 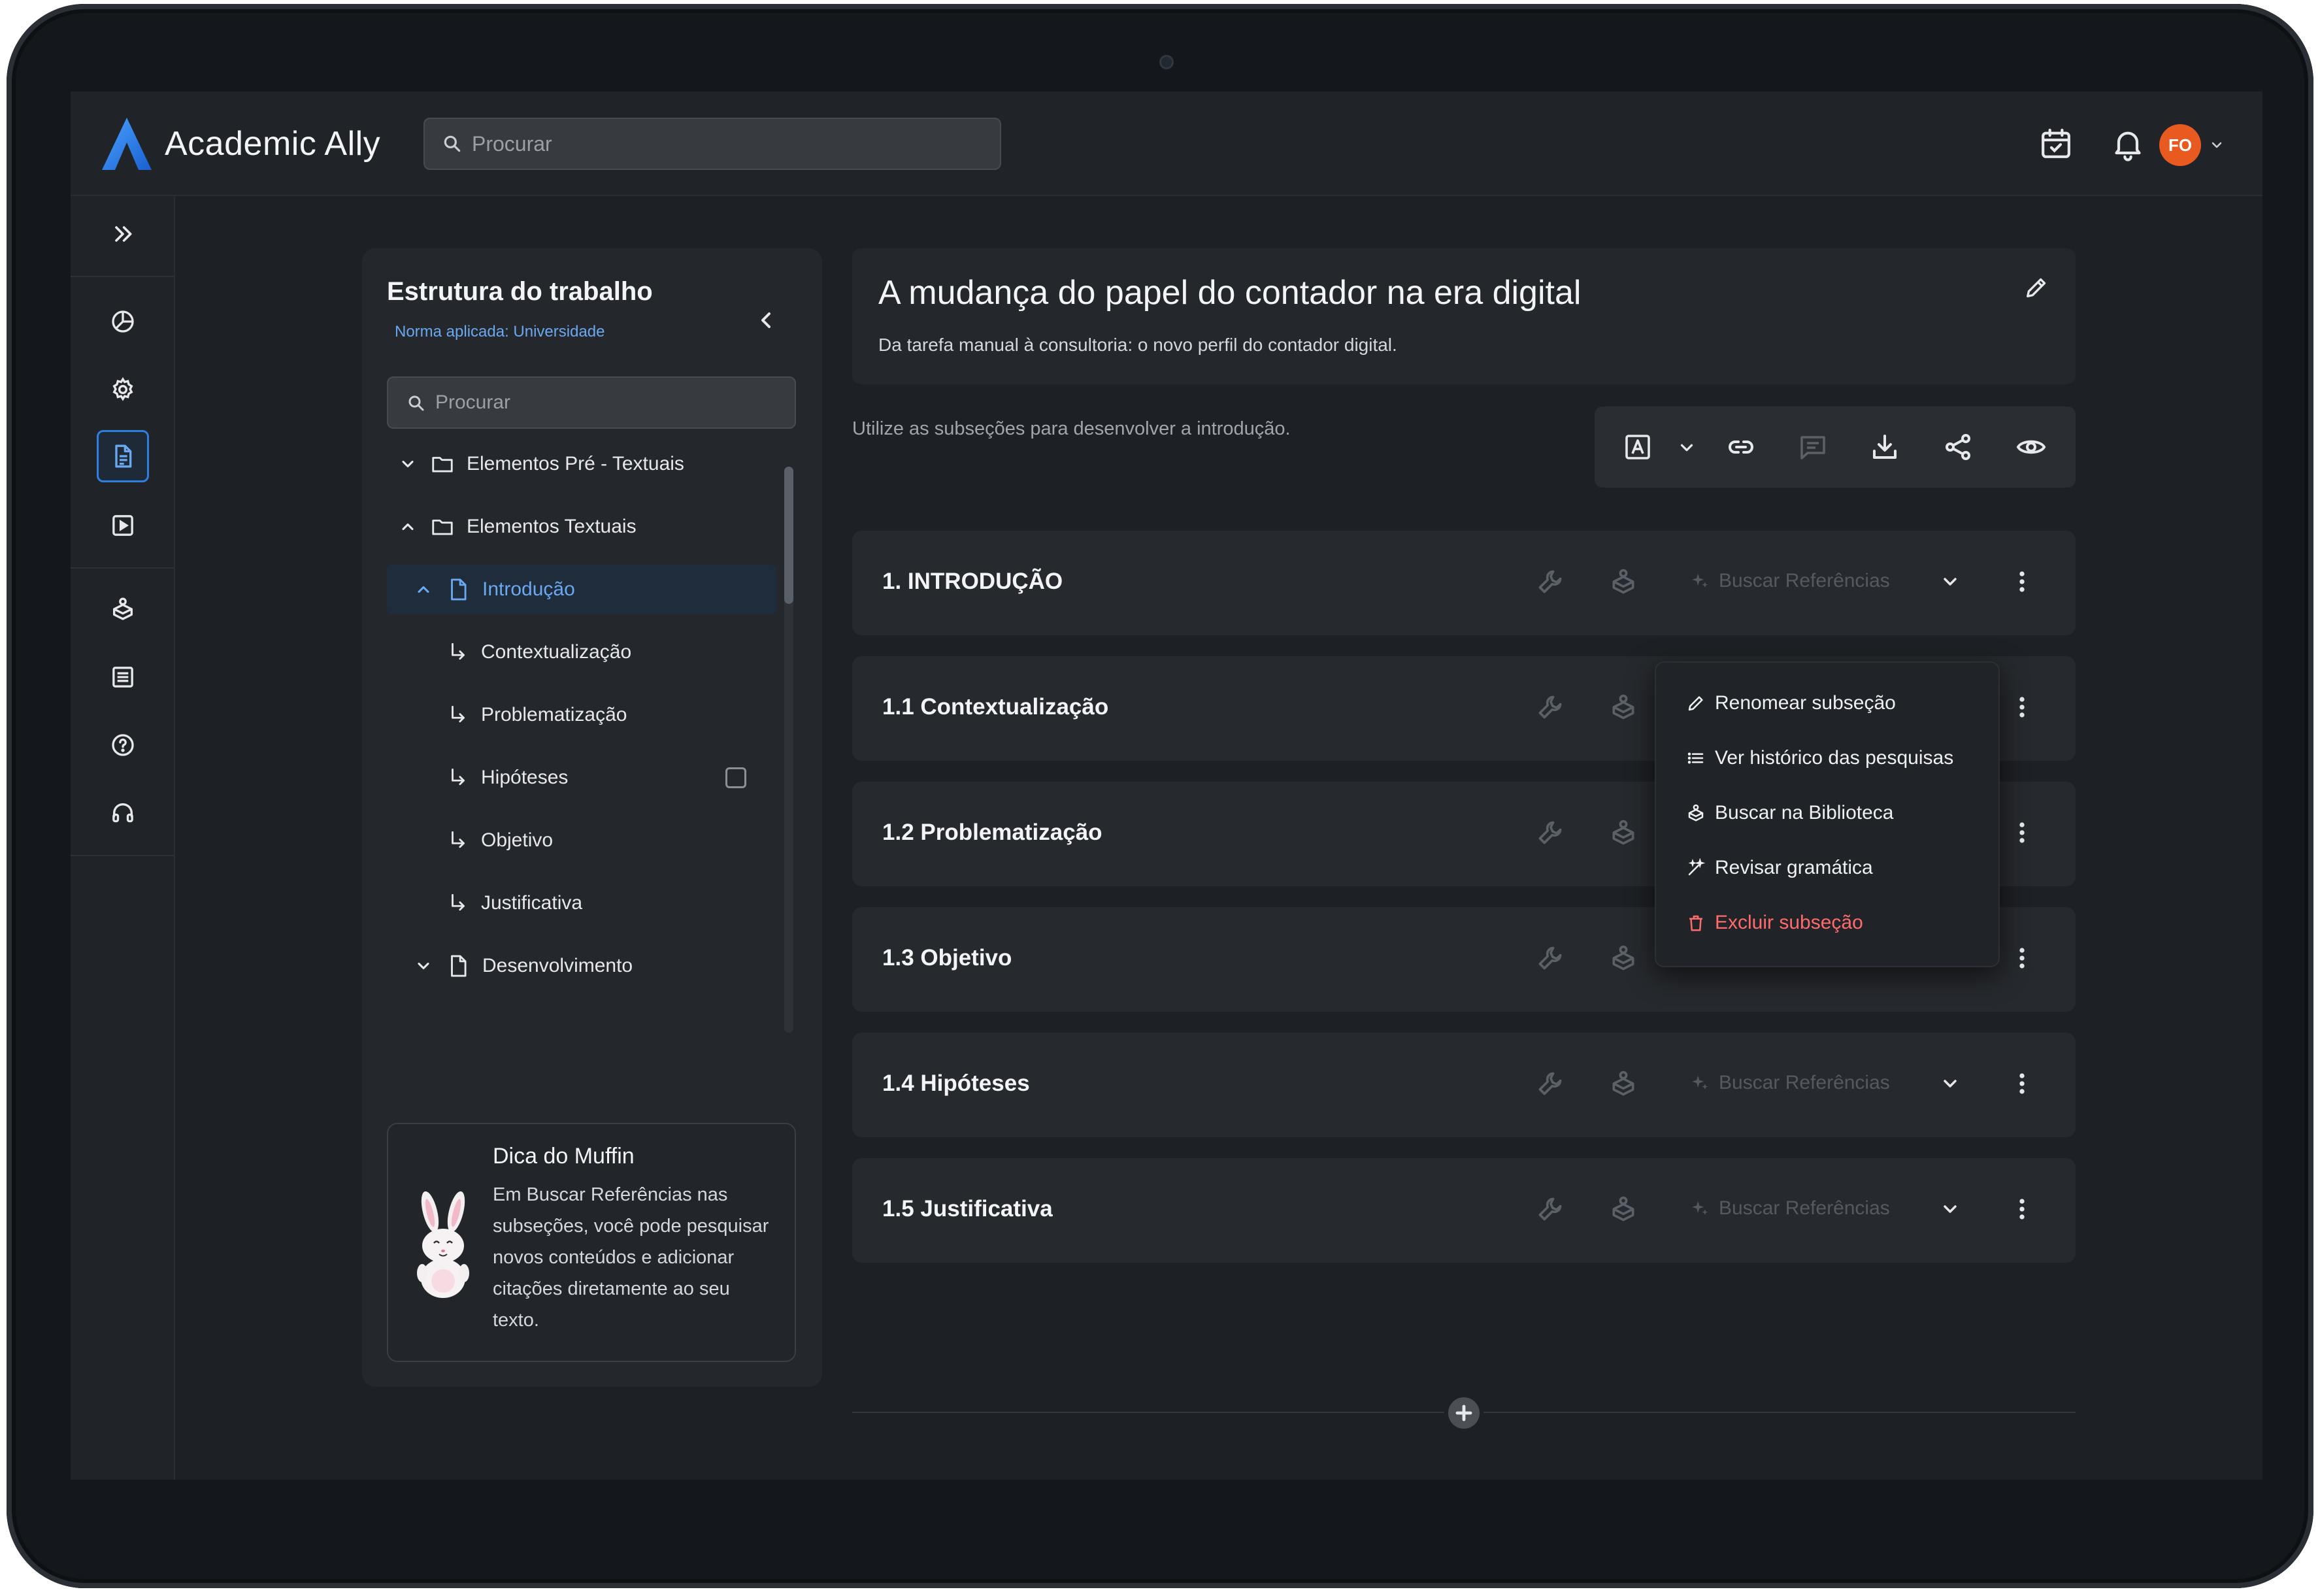 I want to click on rail-support, so click(x=123, y=813).